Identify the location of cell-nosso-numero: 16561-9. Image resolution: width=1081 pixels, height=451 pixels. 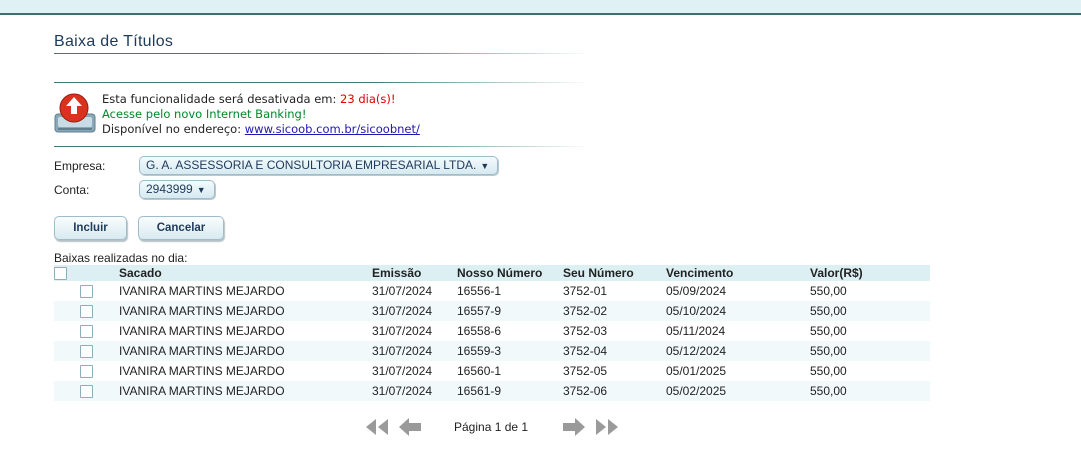
(510, 391).